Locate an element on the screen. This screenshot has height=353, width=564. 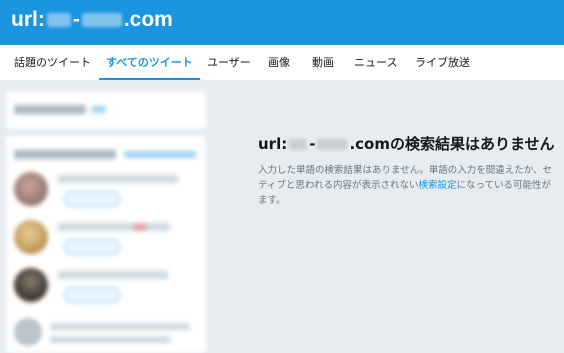
search-tabs: 話題のツイート すべてのツイート ユーザー 画像 動画 ニュース ライブ放送 is located at coordinates (282, 63).